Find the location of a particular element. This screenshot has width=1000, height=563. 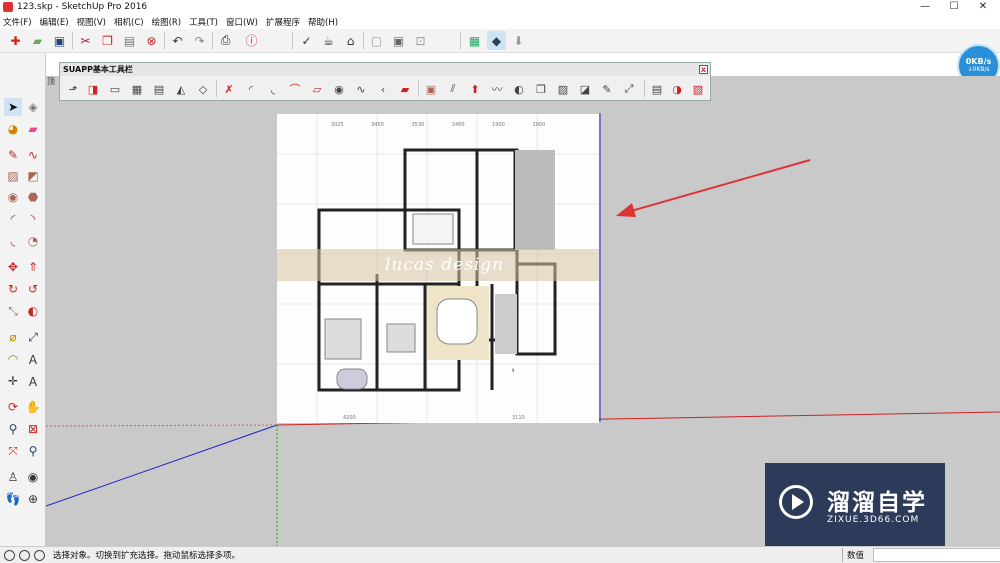

print-icon: ⎙ is located at coordinates (225, 40).